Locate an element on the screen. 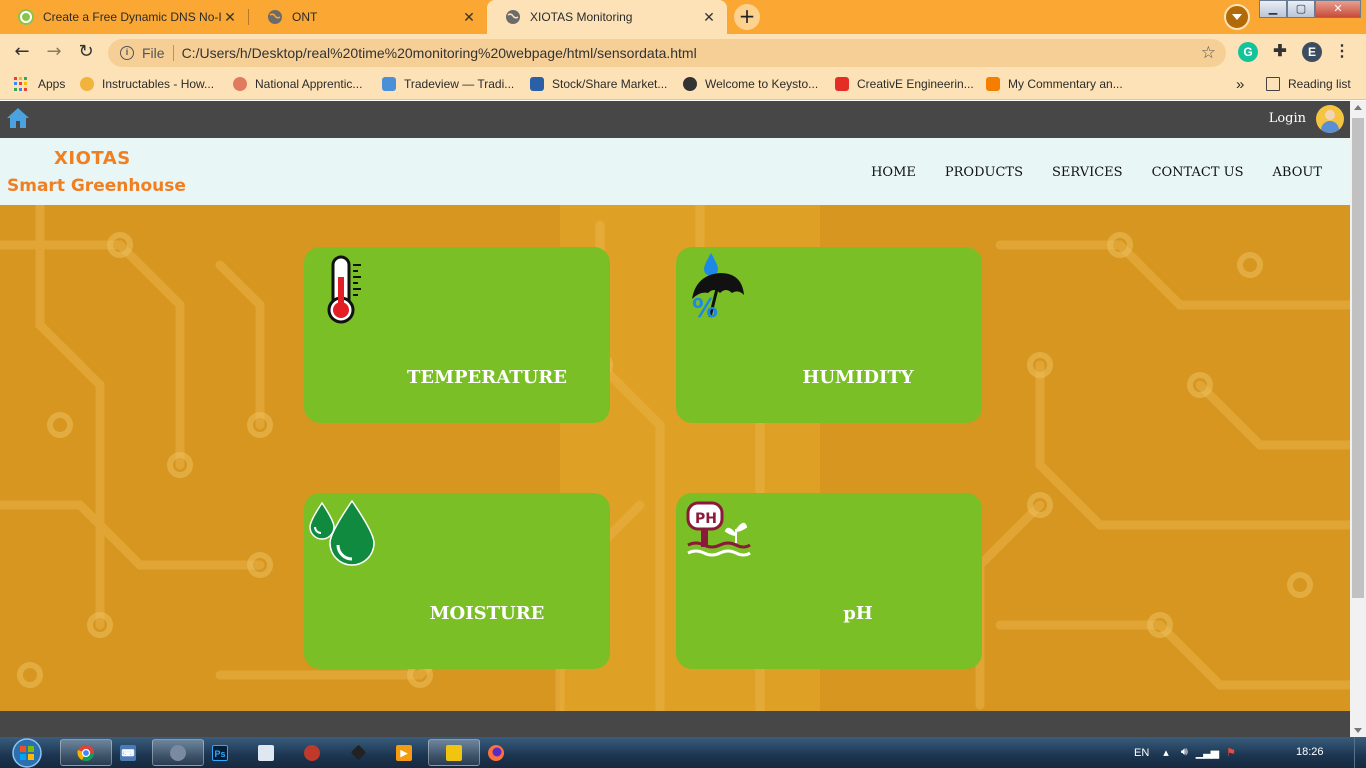 The width and height of the screenshot is (1366, 768). tab-xiotas-monitoring: XIOTAS Monitoring ✕ is located at coordinates (607, 17).